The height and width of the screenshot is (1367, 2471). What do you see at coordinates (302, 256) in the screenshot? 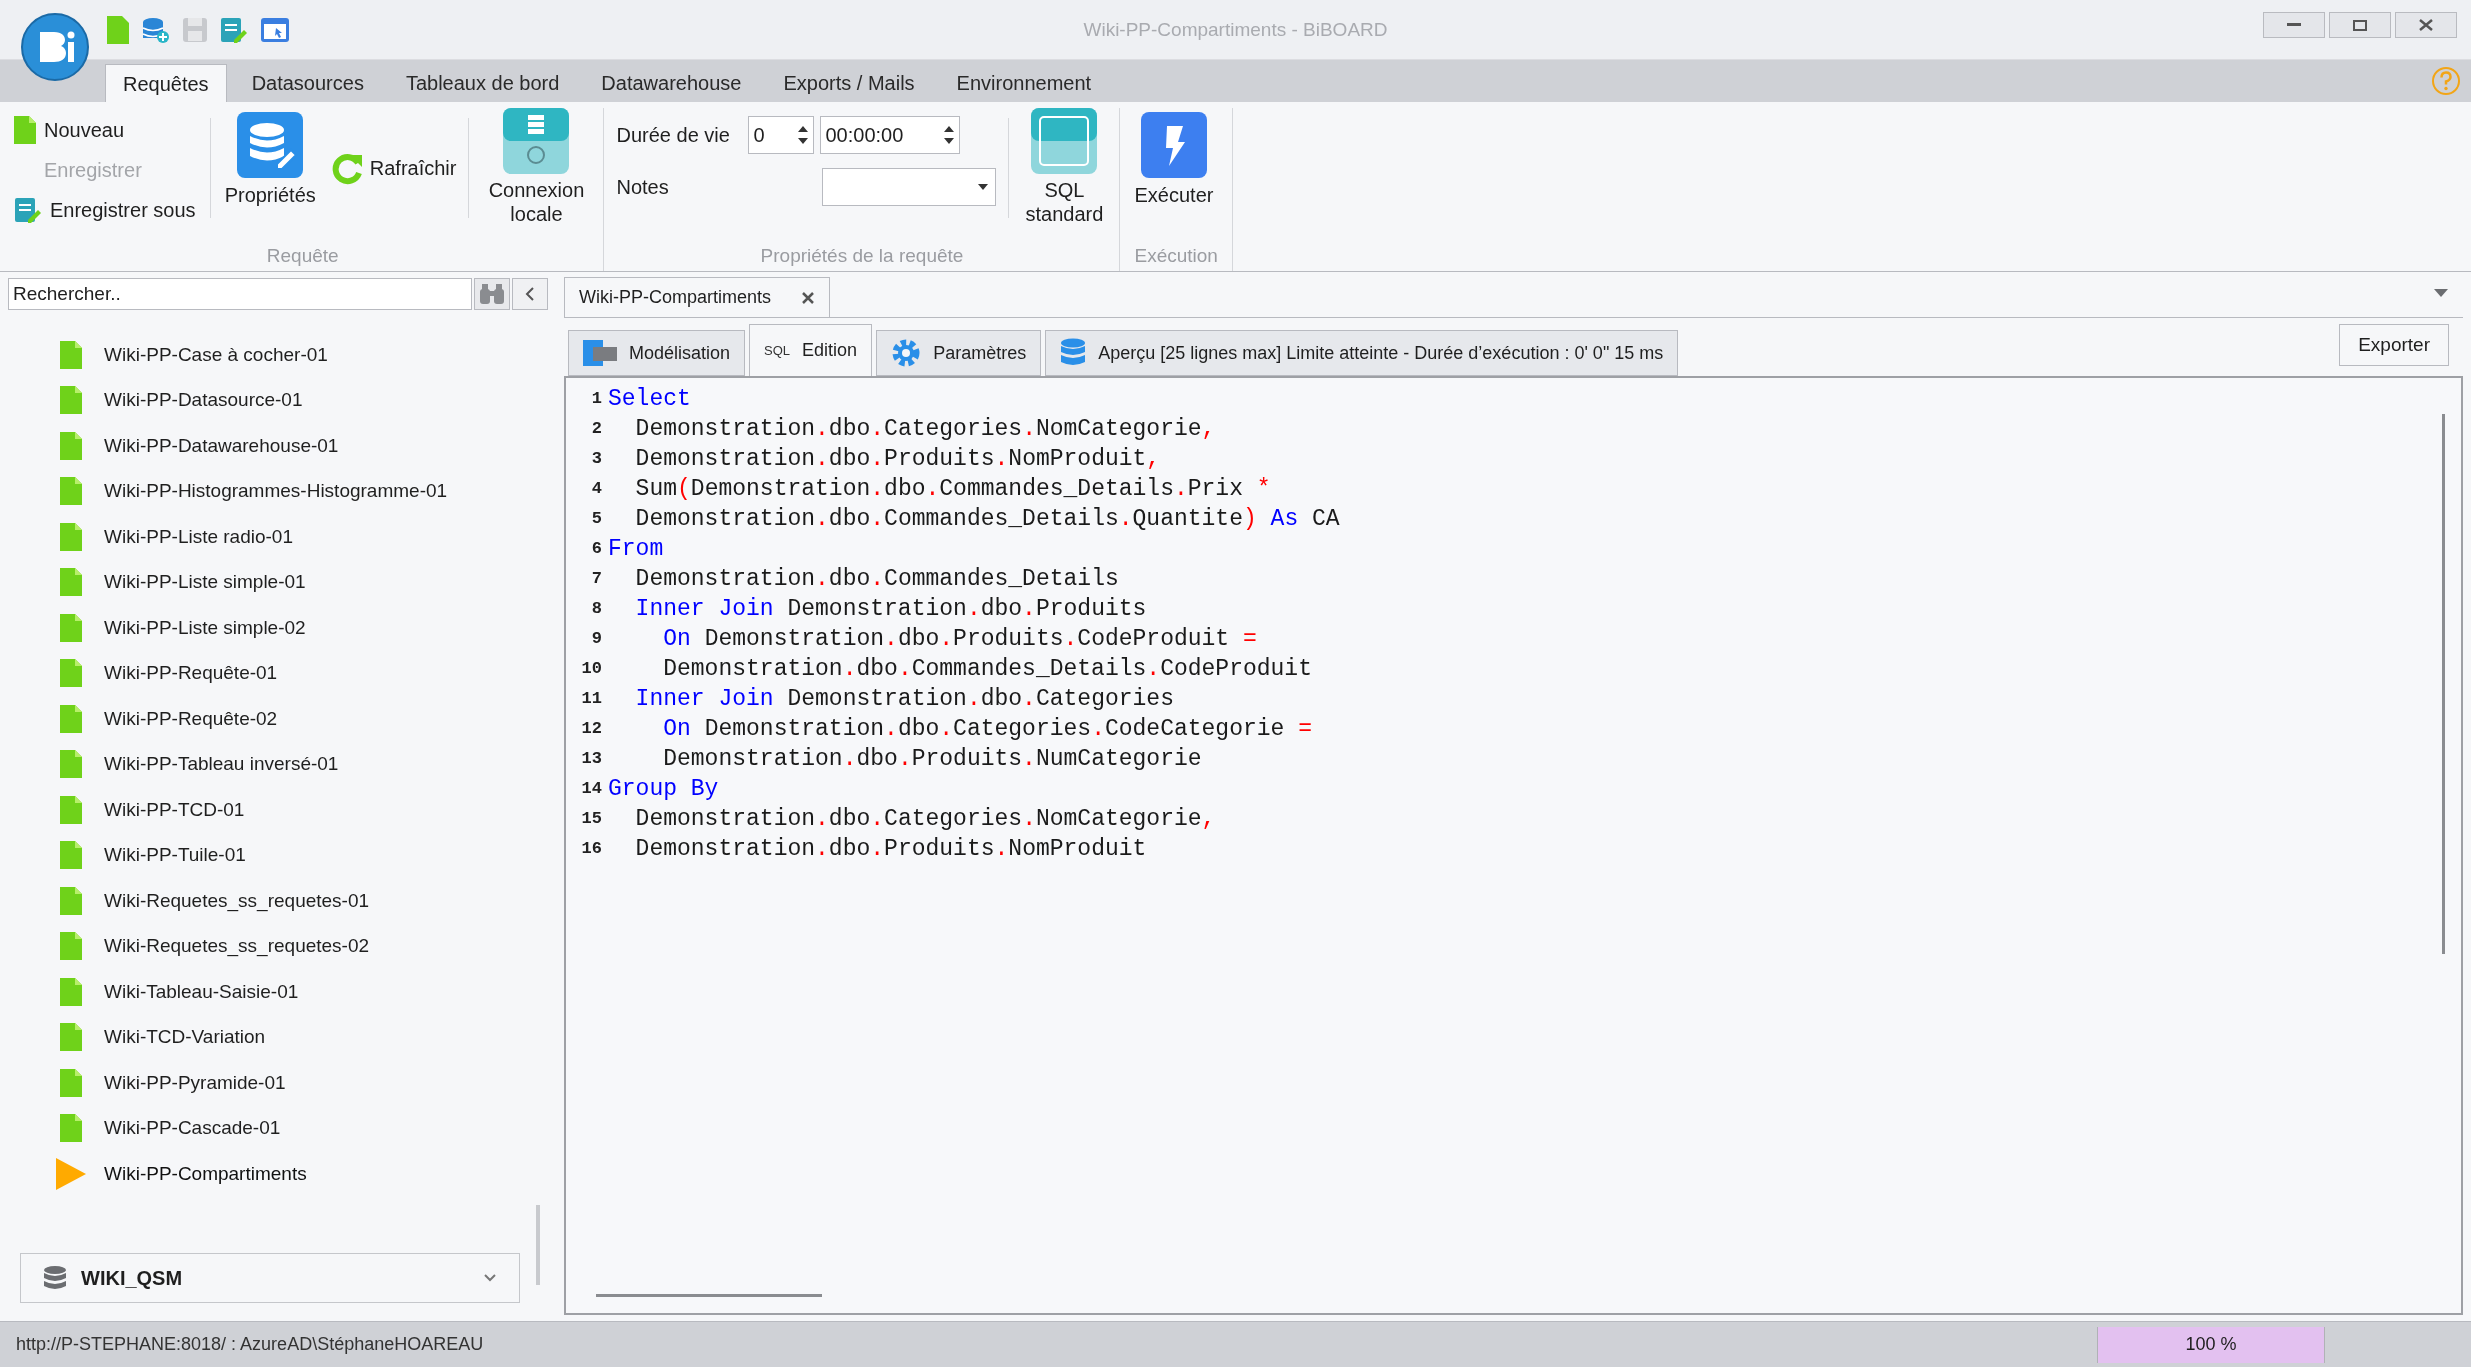
I see `group-label: Requête` at bounding box center [302, 256].